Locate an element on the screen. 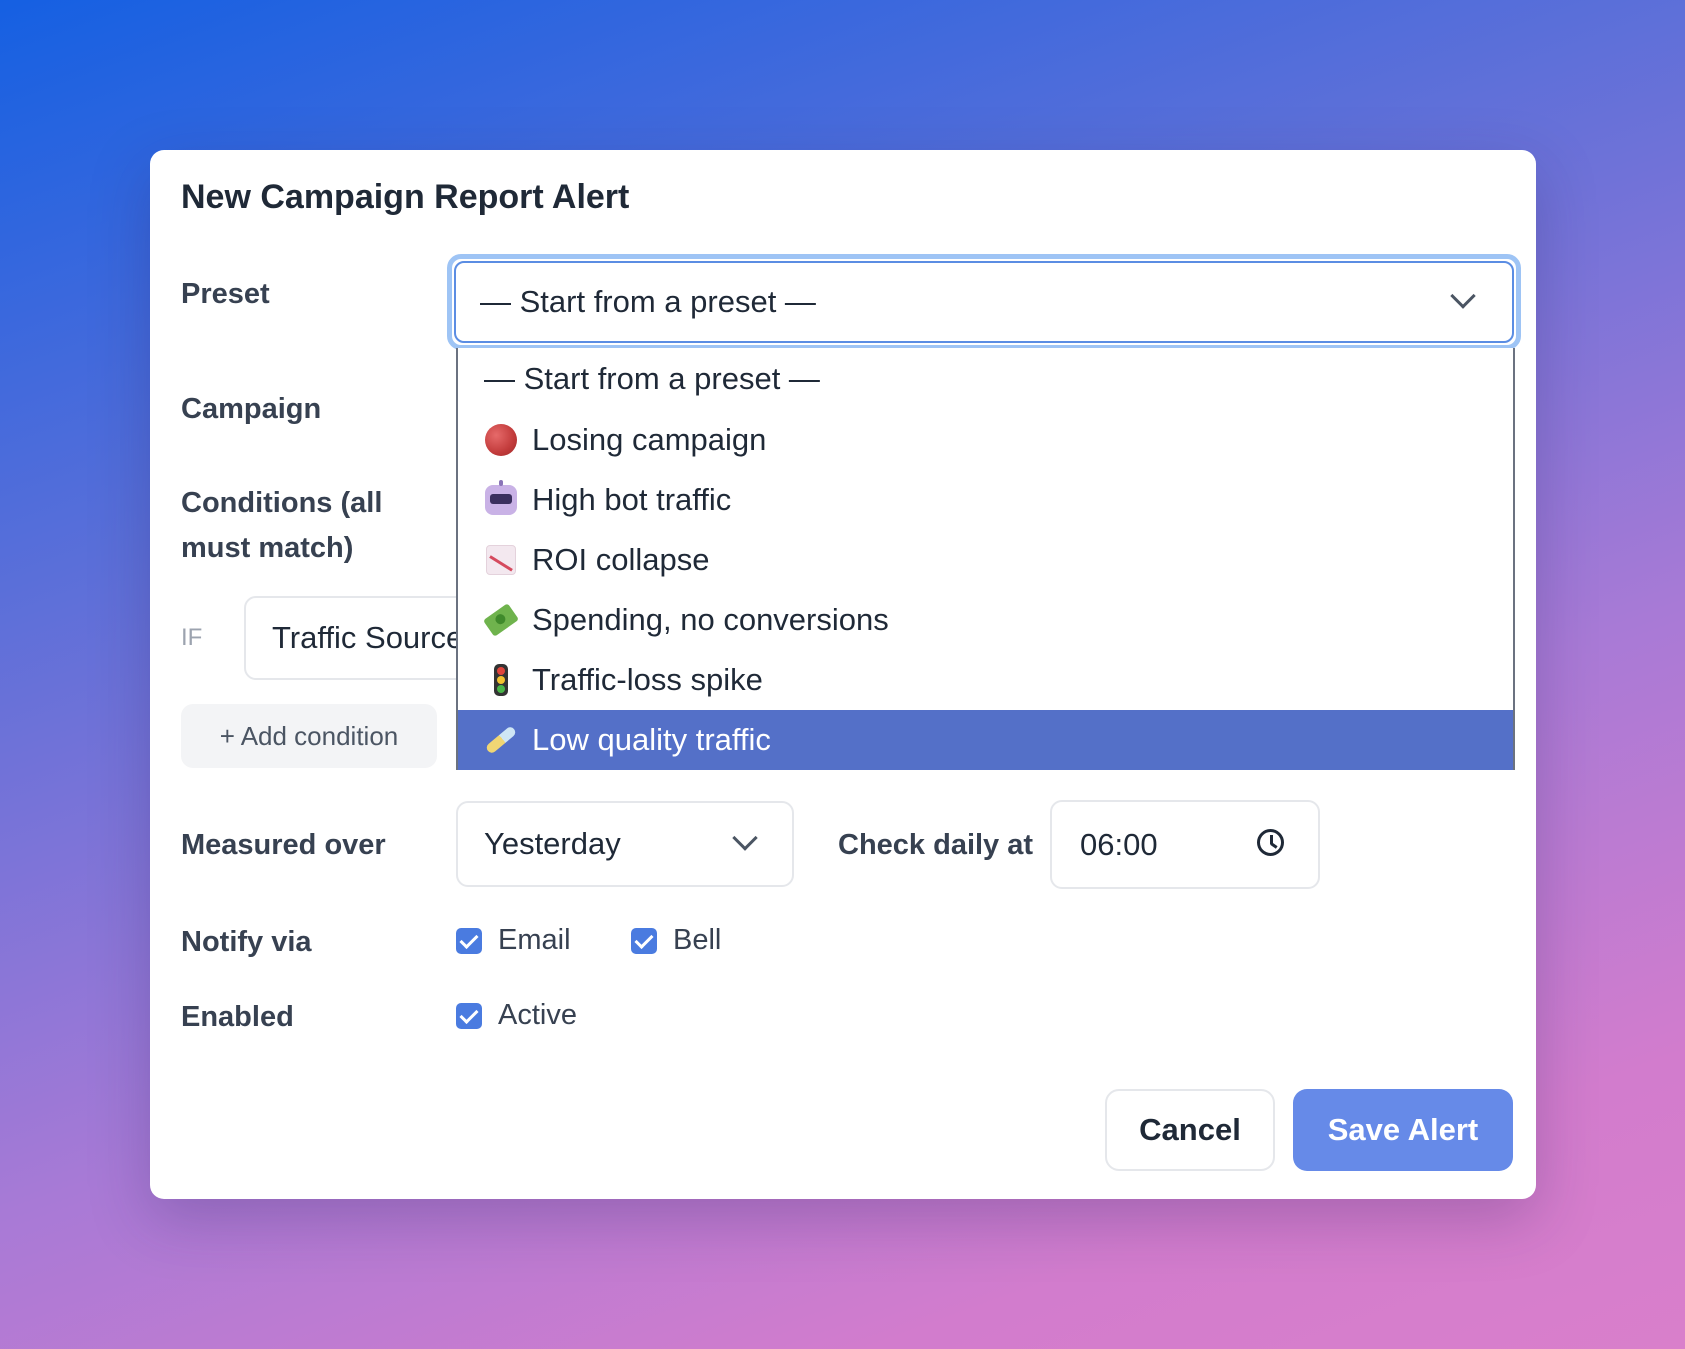 This screenshot has width=1685, height=1349. notify-email-checkbox: Email is located at coordinates (513, 940).